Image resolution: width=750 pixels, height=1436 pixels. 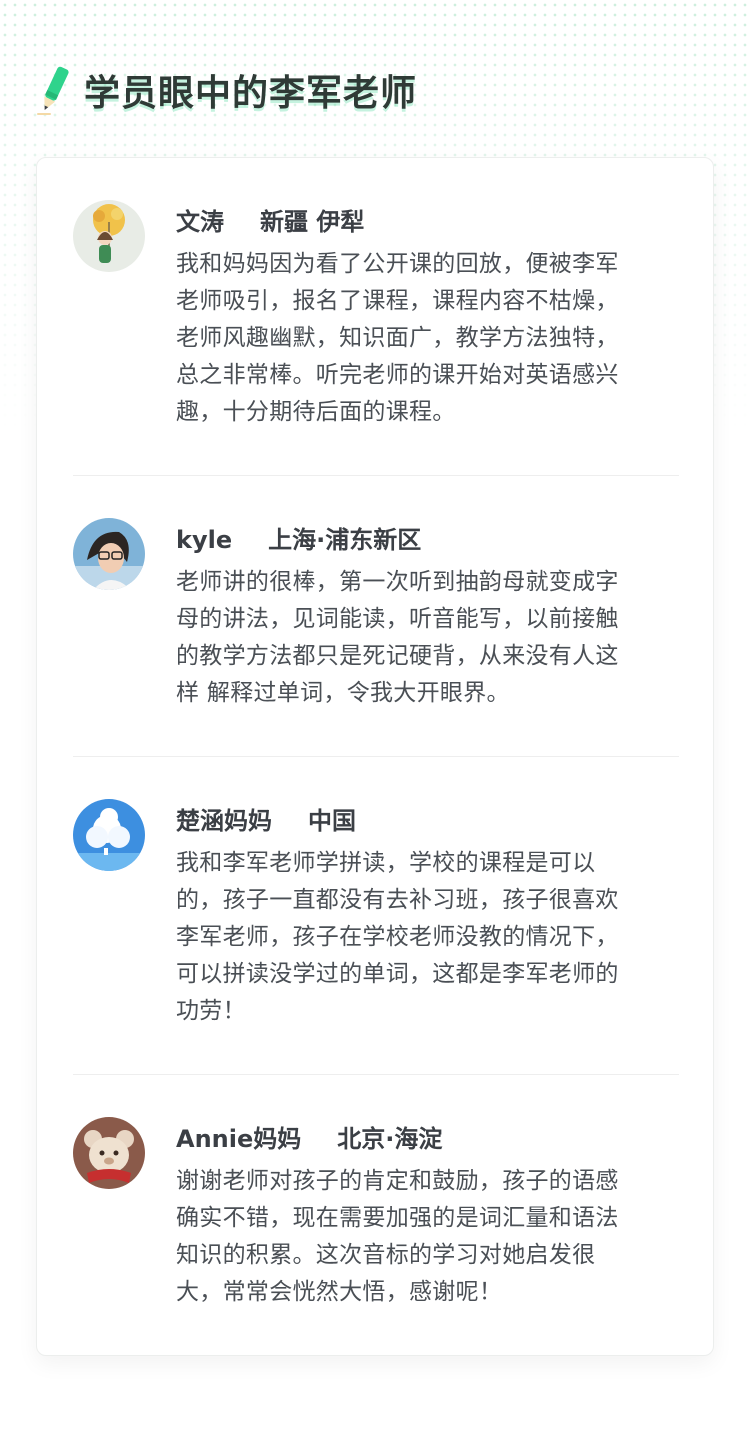 I want to click on reviewer-meta: Annie妈妈 北京·海淀, so click(x=309, y=1136).